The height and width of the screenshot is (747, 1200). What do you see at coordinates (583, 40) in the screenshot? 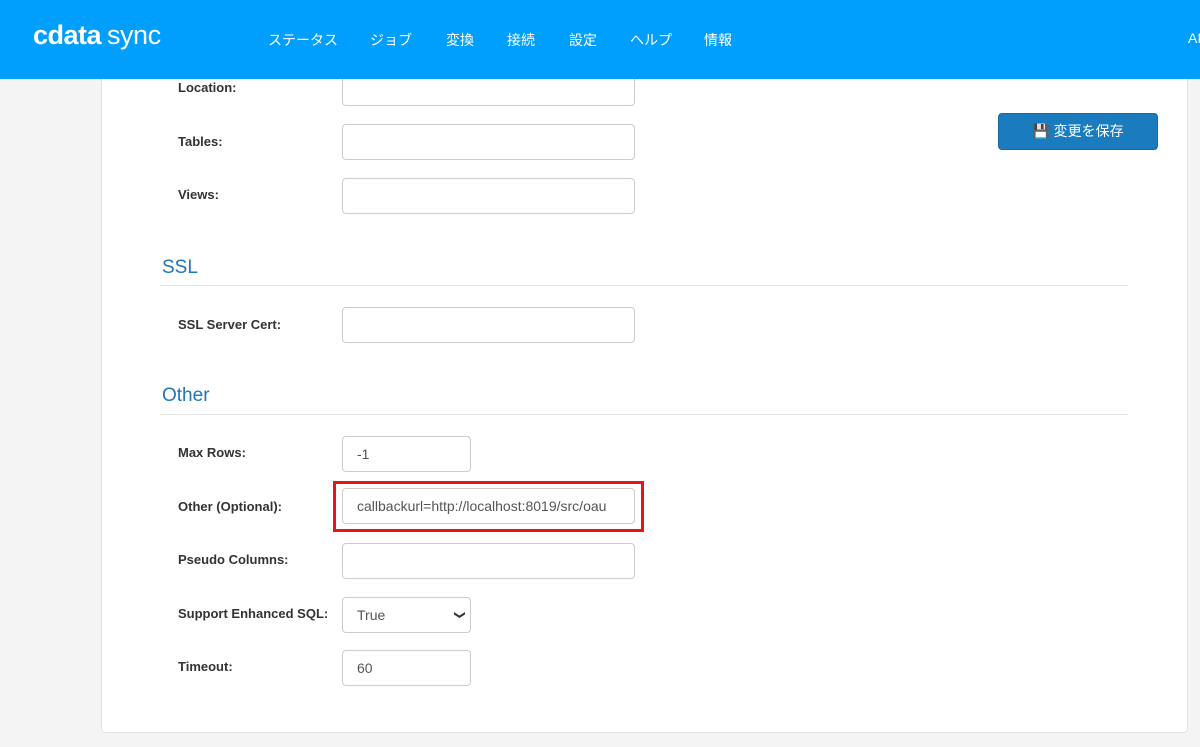
I see `nav-settings: 設定` at bounding box center [583, 40].